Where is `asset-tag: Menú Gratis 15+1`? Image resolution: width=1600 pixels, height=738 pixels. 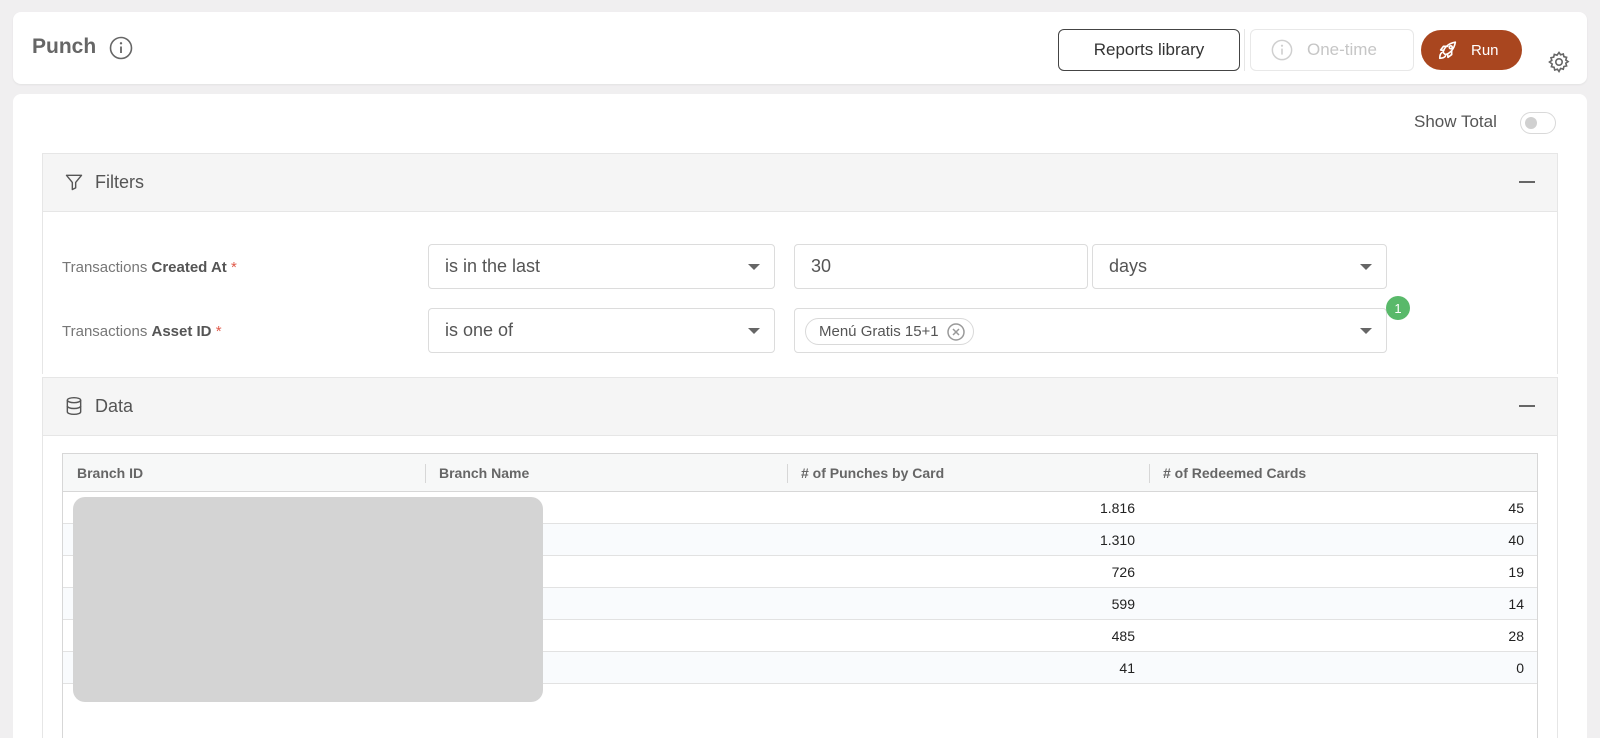
asset-tag: Menú Gratis 15+1 is located at coordinates (889, 331).